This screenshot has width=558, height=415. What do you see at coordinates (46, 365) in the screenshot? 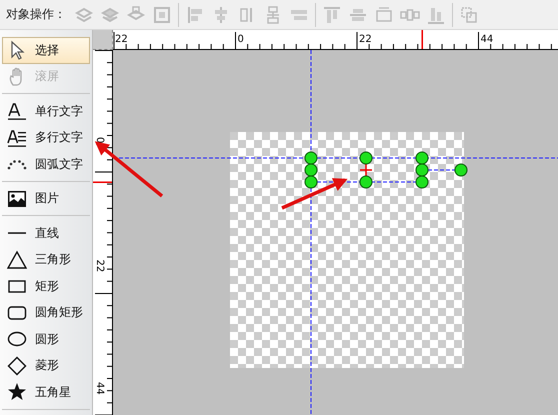
I see `tool-button: 菱形` at bounding box center [46, 365].